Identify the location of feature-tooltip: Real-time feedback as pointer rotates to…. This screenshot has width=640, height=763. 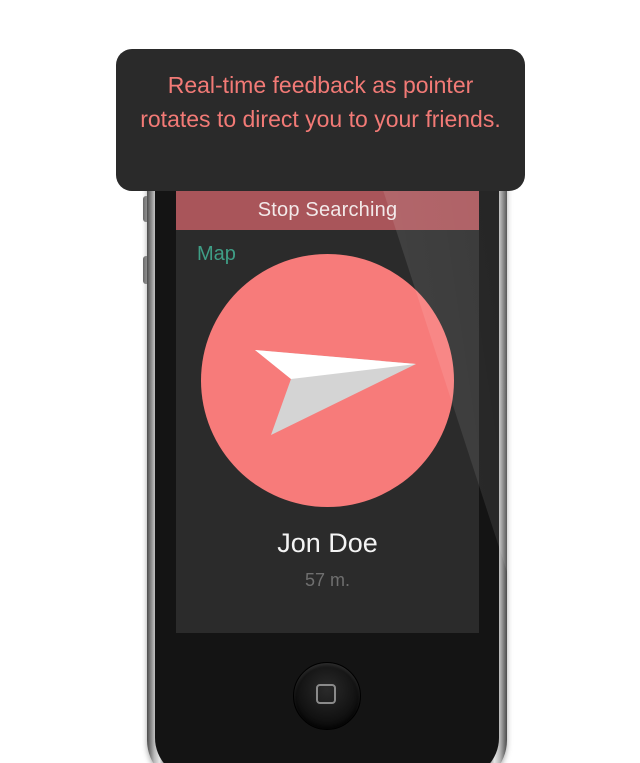
(320, 120).